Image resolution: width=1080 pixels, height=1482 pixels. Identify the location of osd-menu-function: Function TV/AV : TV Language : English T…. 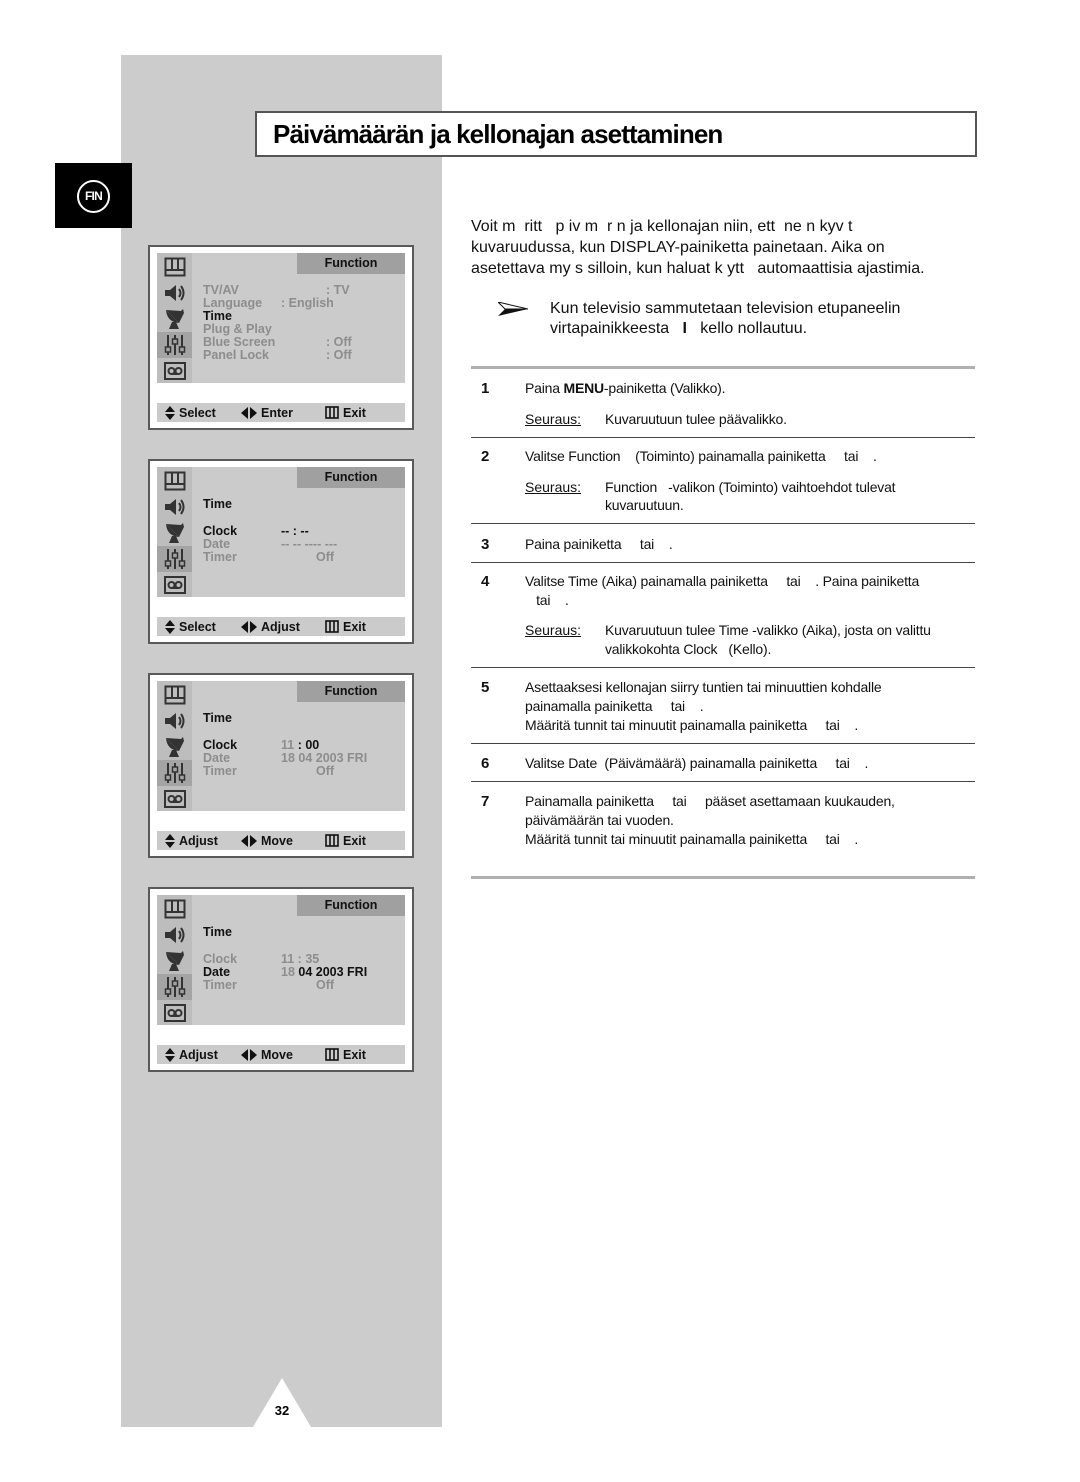
(281, 337).